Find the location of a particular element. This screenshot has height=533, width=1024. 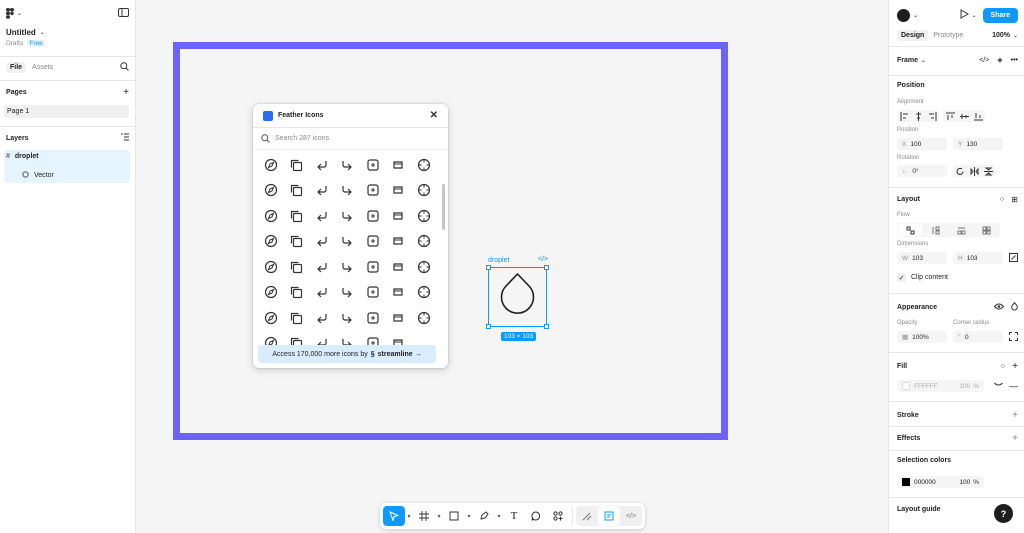

corner-up-left-icon is located at coordinates (297, 191).